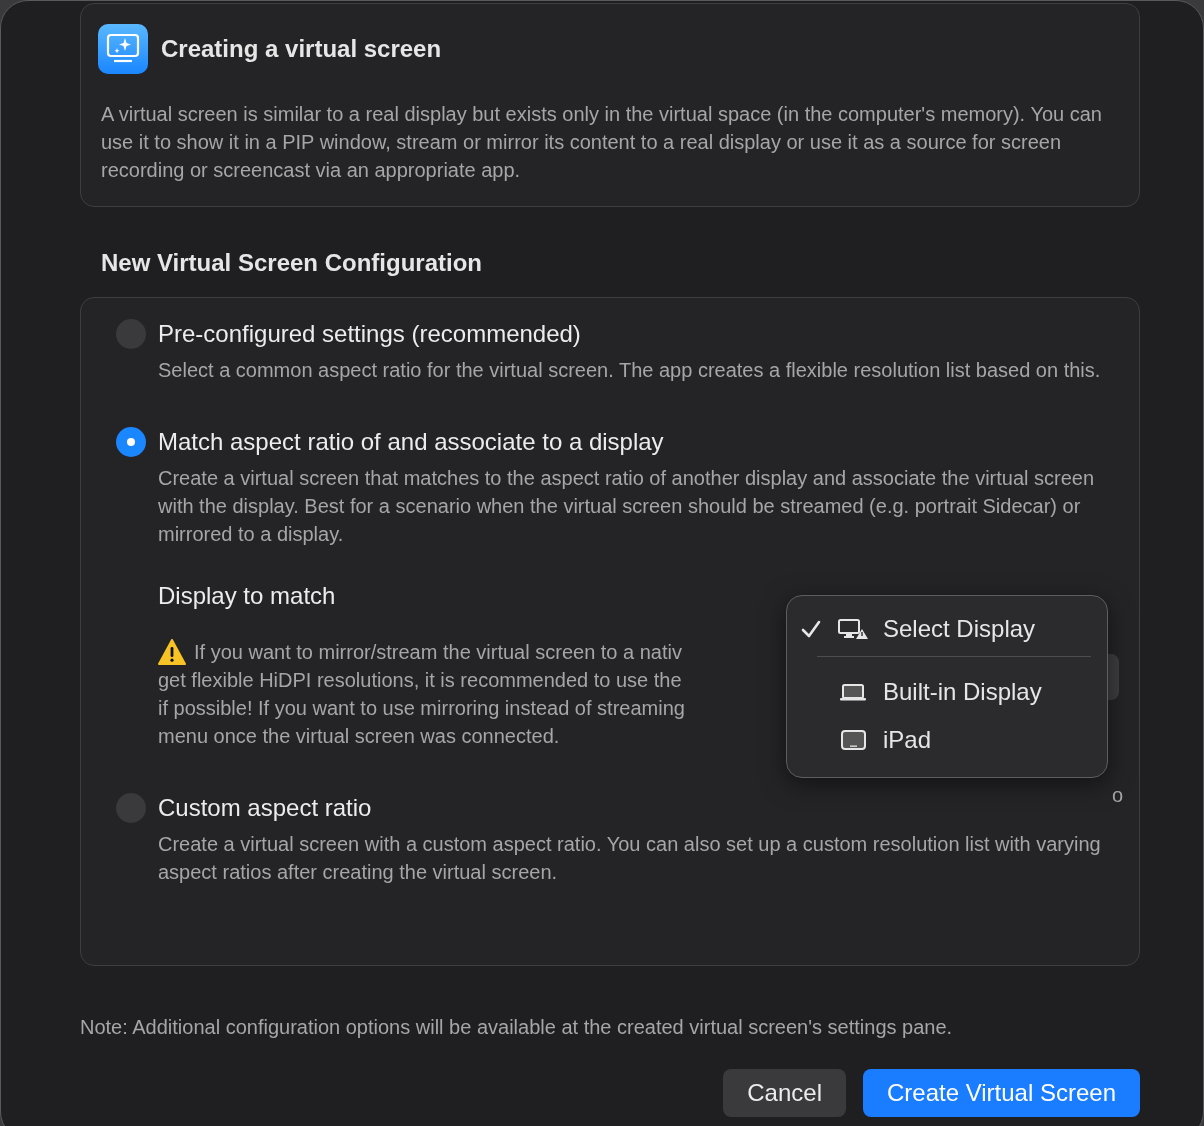 Image resolution: width=1204 pixels, height=1126 pixels. I want to click on radio-button, so click(131, 442).